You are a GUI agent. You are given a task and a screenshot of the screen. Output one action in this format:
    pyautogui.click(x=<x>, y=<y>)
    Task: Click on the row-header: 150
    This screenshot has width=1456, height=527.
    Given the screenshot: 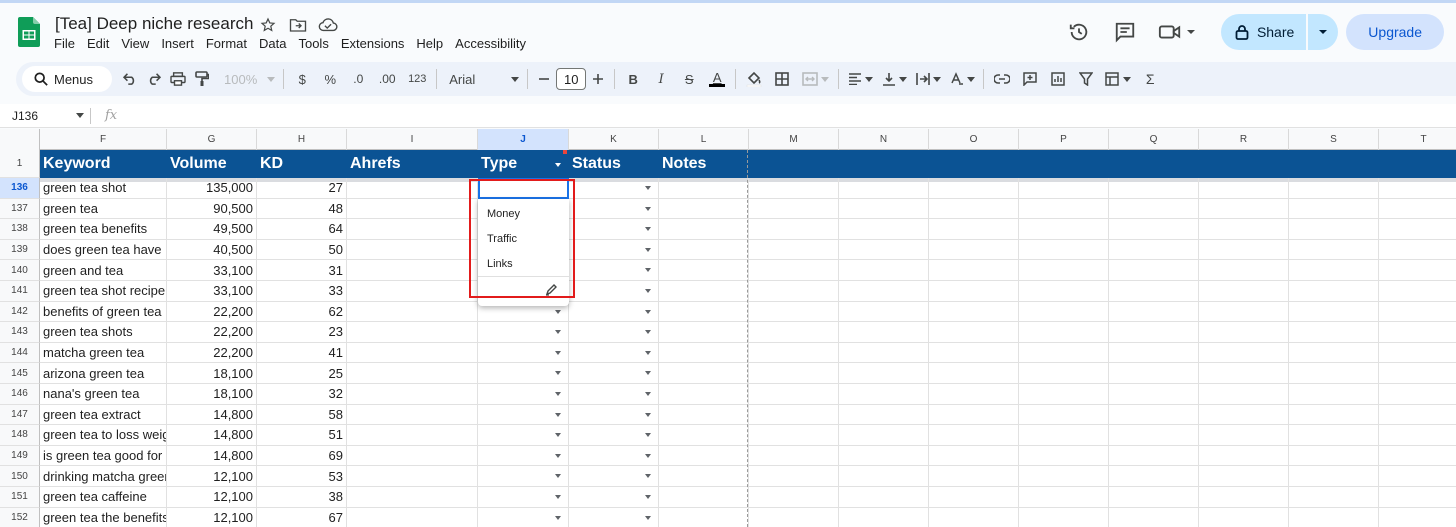 What is the action you would take?
    pyautogui.click(x=20, y=476)
    